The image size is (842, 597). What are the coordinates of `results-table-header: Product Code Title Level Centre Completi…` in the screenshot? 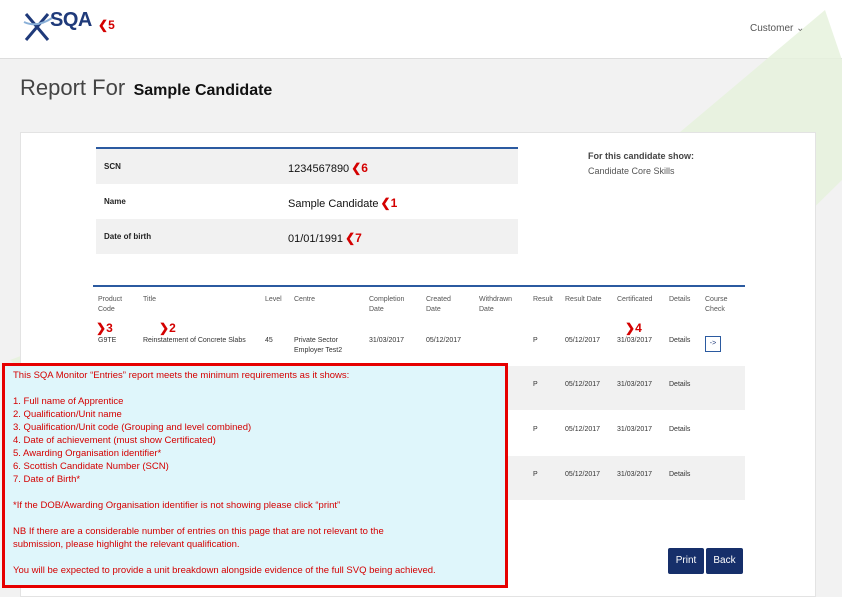 It's located at (419, 304).